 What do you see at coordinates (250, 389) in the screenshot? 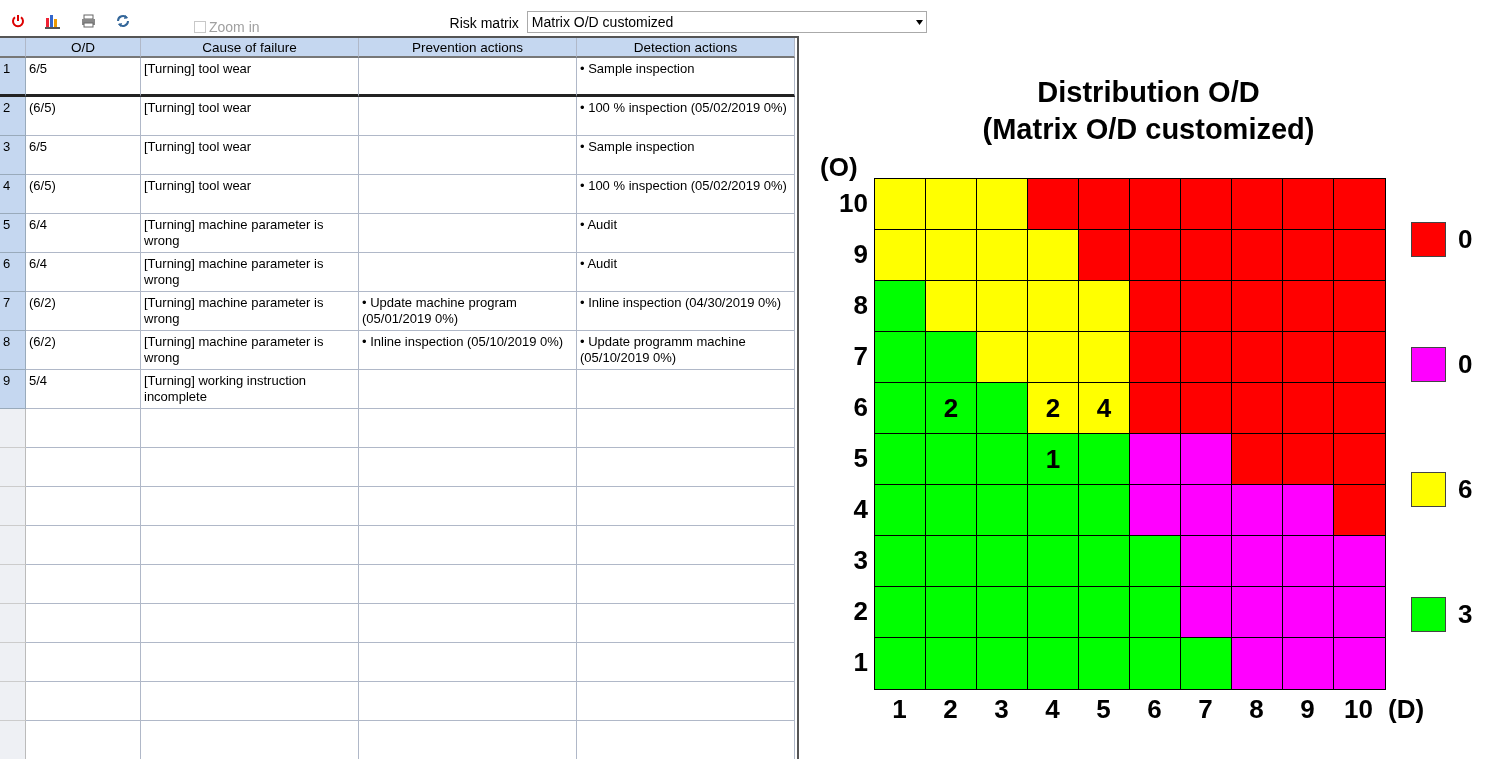
I see `table-cell: [Turning] working instruction incomplete` at bounding box center [250, 389].